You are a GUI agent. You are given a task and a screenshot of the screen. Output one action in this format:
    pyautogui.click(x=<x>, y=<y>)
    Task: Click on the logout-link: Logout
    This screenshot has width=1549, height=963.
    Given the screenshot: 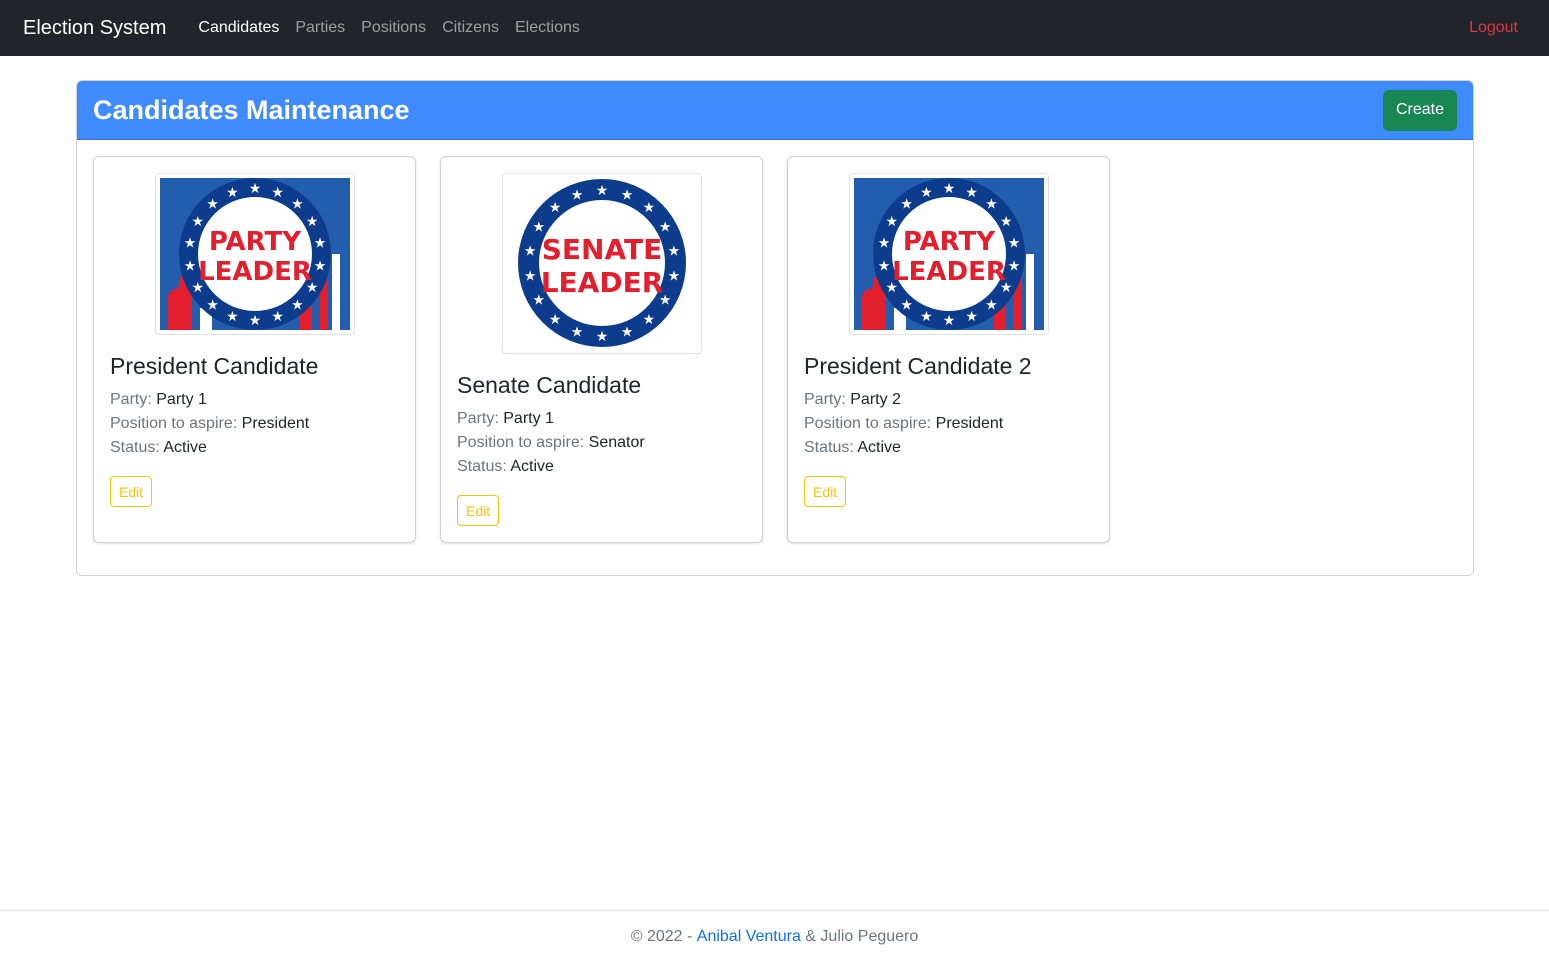 What is the action you would take?
    pyautogui.click(x=1493, y=28)
    